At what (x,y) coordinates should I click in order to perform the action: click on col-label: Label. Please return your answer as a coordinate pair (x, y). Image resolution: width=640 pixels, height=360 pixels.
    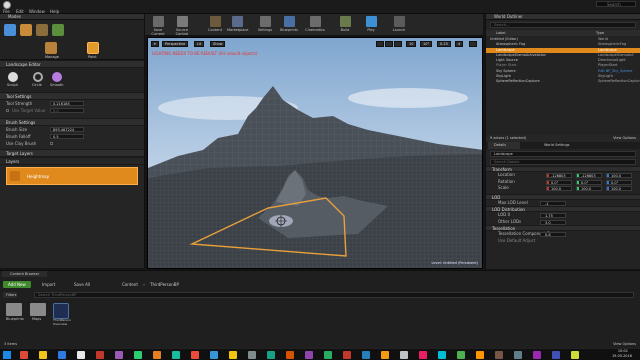
    Looking at the image, I should click on (500, 33).